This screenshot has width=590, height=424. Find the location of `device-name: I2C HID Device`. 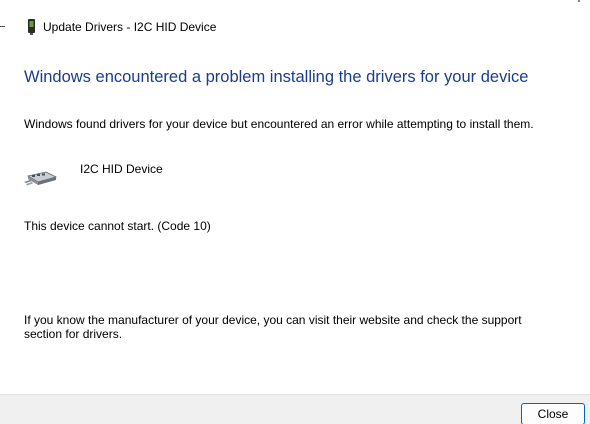

device-name: I2C HID Device is located at coordinates (121, 169).